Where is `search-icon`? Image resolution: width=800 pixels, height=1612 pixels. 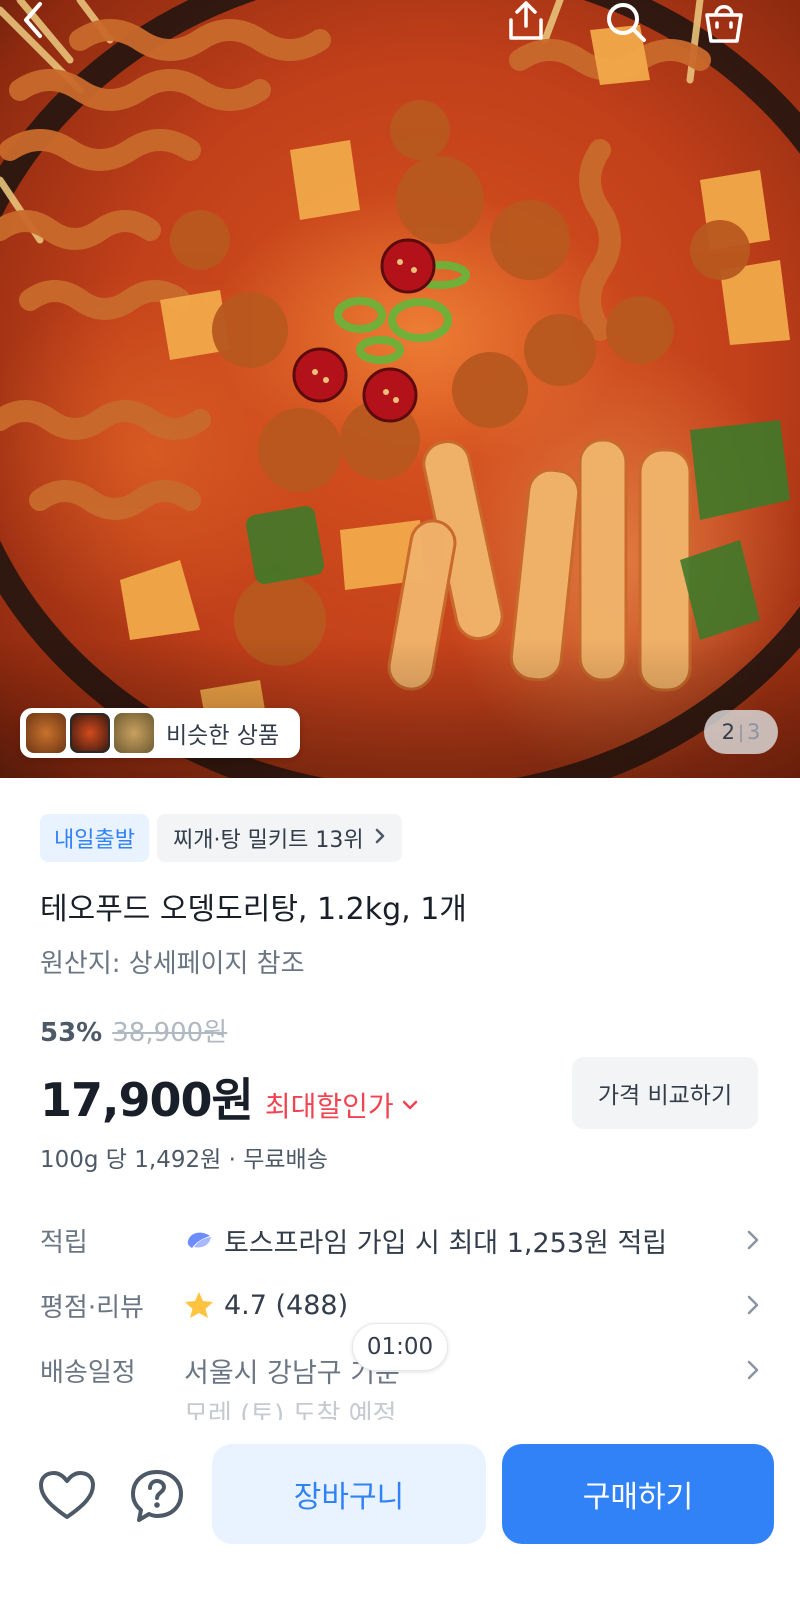
search-icon is located at coordinates (626, 22).